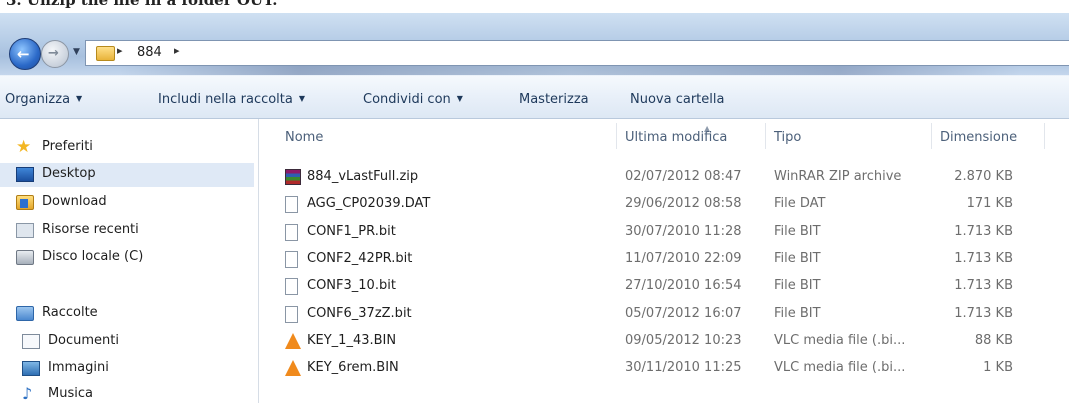  What do you see at coordinates (27, 393) in the screenshot?
I see `music-icon: ♪` at bounding box center [27, 393].